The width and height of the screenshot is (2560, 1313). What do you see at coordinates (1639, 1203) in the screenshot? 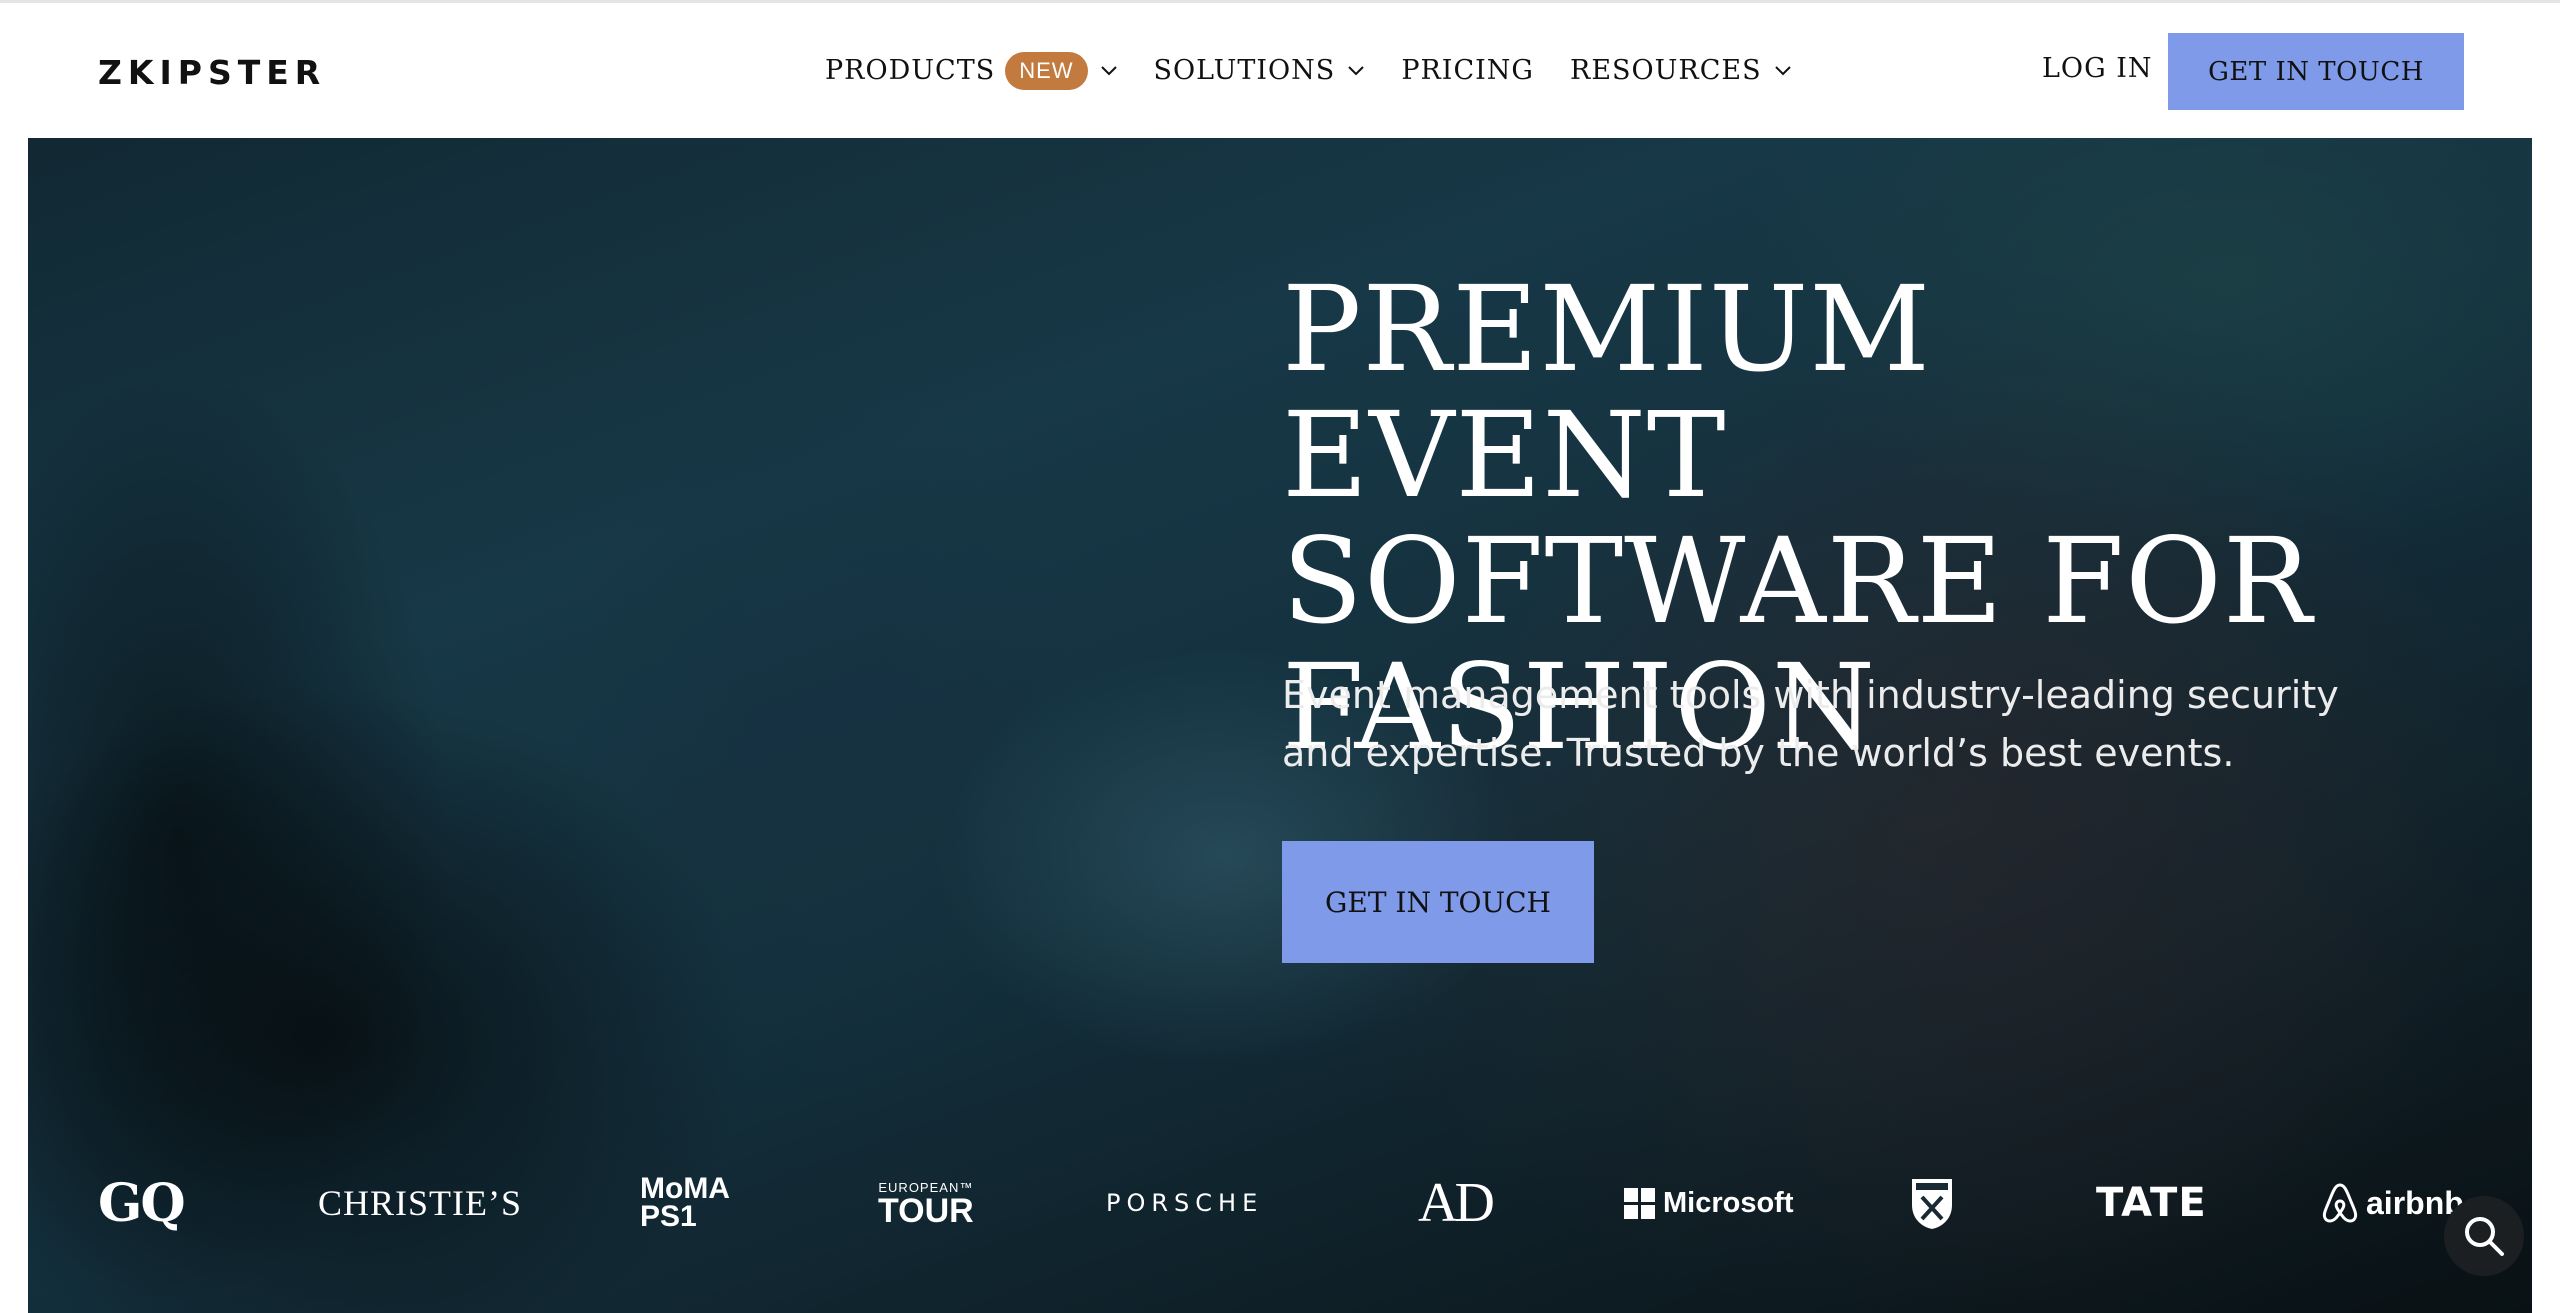
I see `microsoft-squares-icon` at bounding box center [1639, 1203].